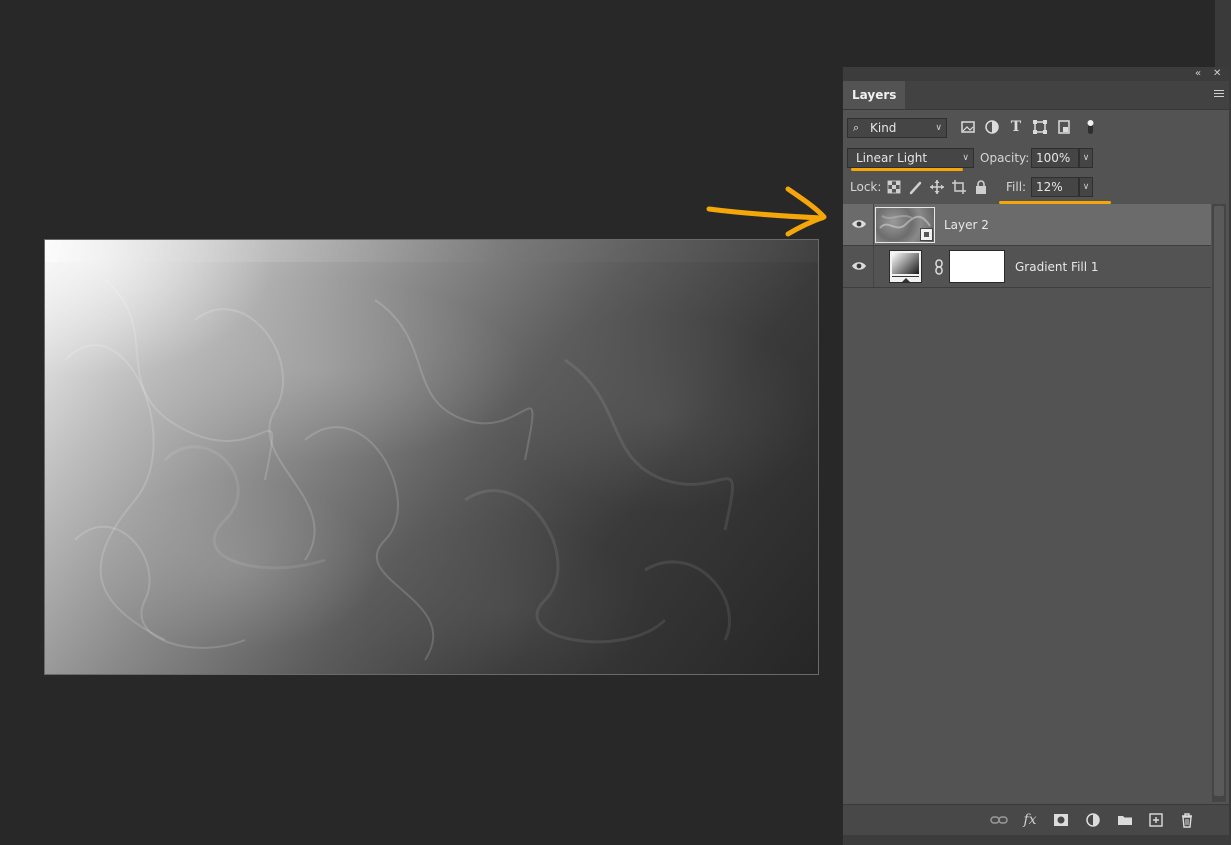 The height and width of the screenshot is (845, 1231). Describe the element at coordinates (905, 266) in the screenshot. I see `gradient-fill-thumbnail` at that location.